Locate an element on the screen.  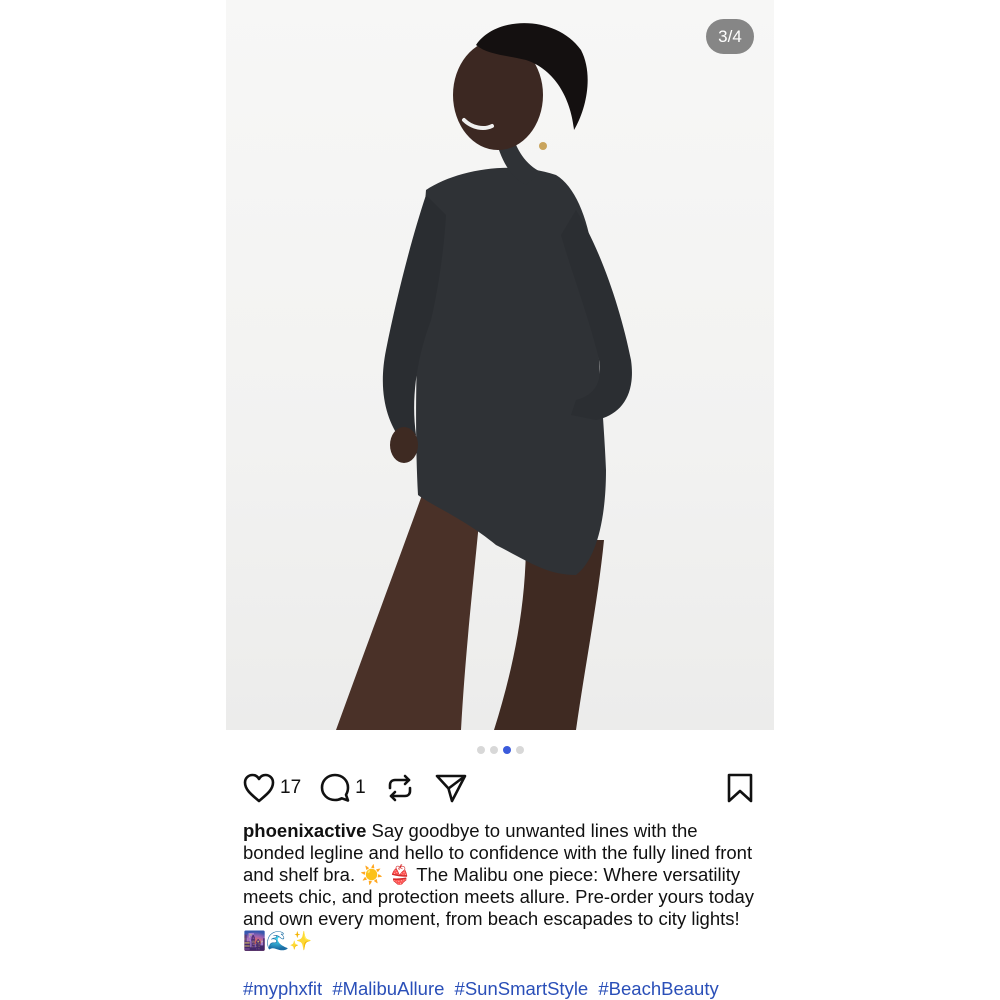
hashtag-link: #myphxfit is located at coordinates (282, 988).